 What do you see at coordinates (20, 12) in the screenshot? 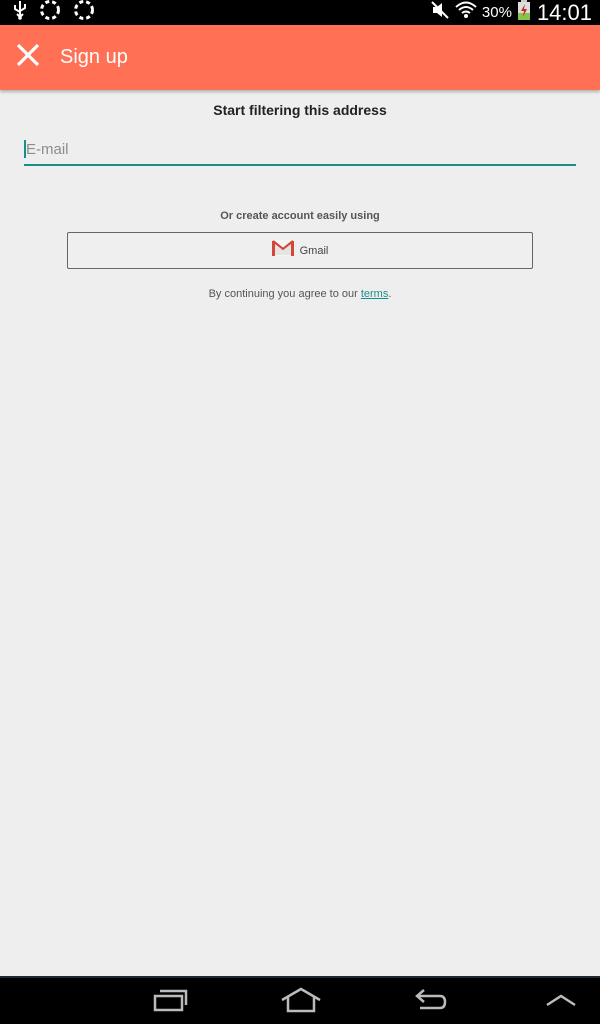
I see `usb-icon` at bounding box center [20, 12].